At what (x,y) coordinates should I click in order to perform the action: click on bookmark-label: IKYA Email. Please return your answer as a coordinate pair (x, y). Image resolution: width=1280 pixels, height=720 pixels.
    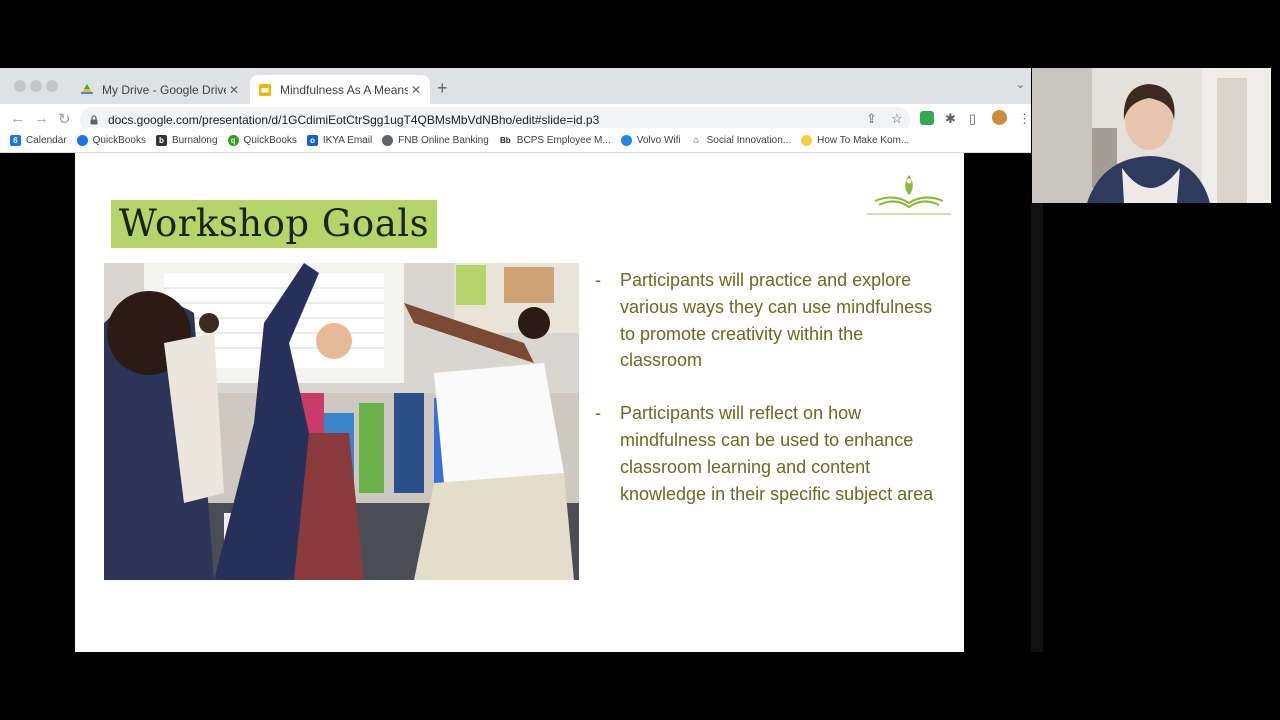
    Looking at the image, I should click on (347, 140).